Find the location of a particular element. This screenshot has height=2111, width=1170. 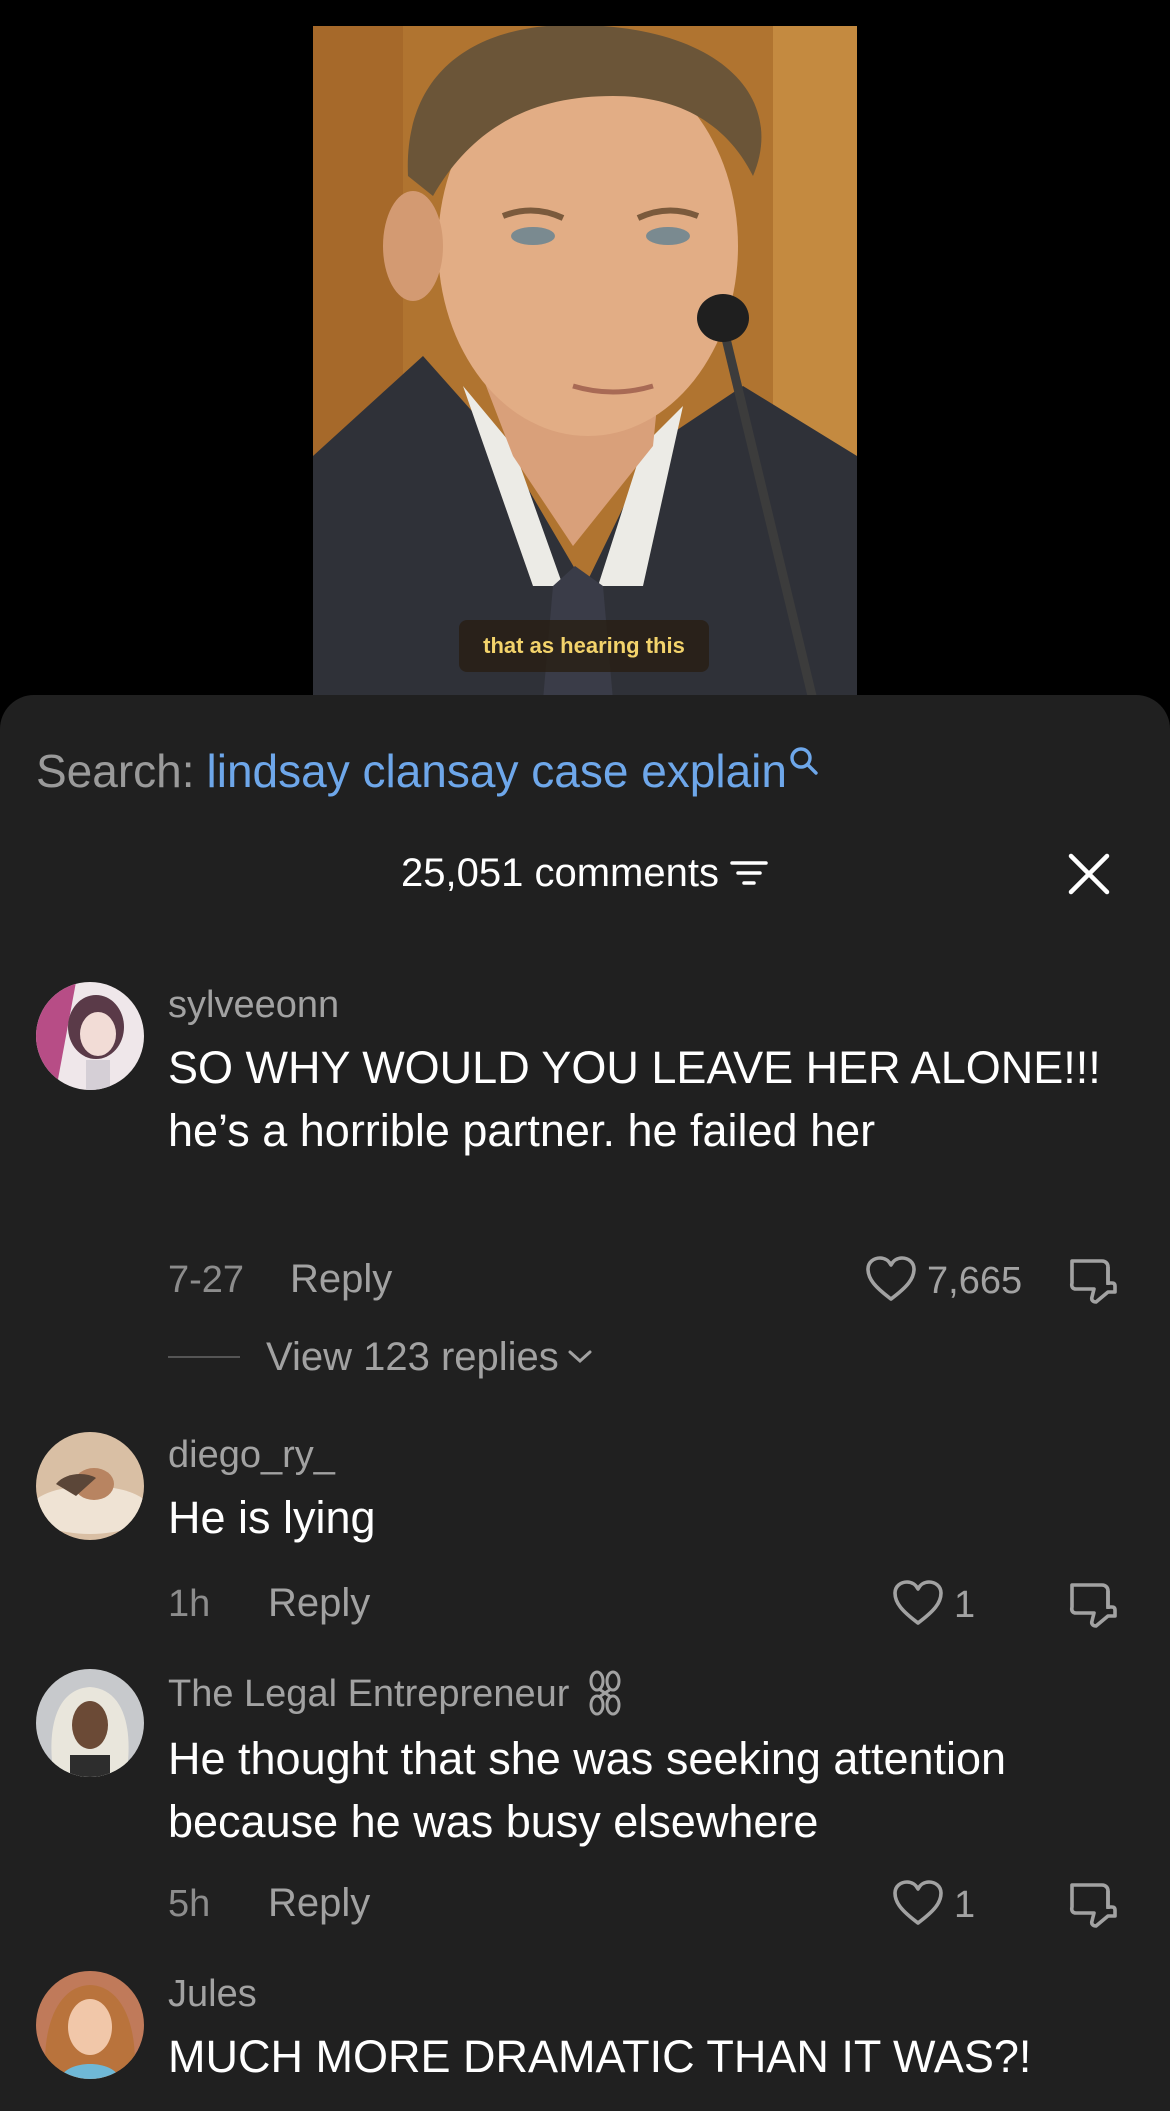

comment-time: 5h is located at coordinates (189, 1904).